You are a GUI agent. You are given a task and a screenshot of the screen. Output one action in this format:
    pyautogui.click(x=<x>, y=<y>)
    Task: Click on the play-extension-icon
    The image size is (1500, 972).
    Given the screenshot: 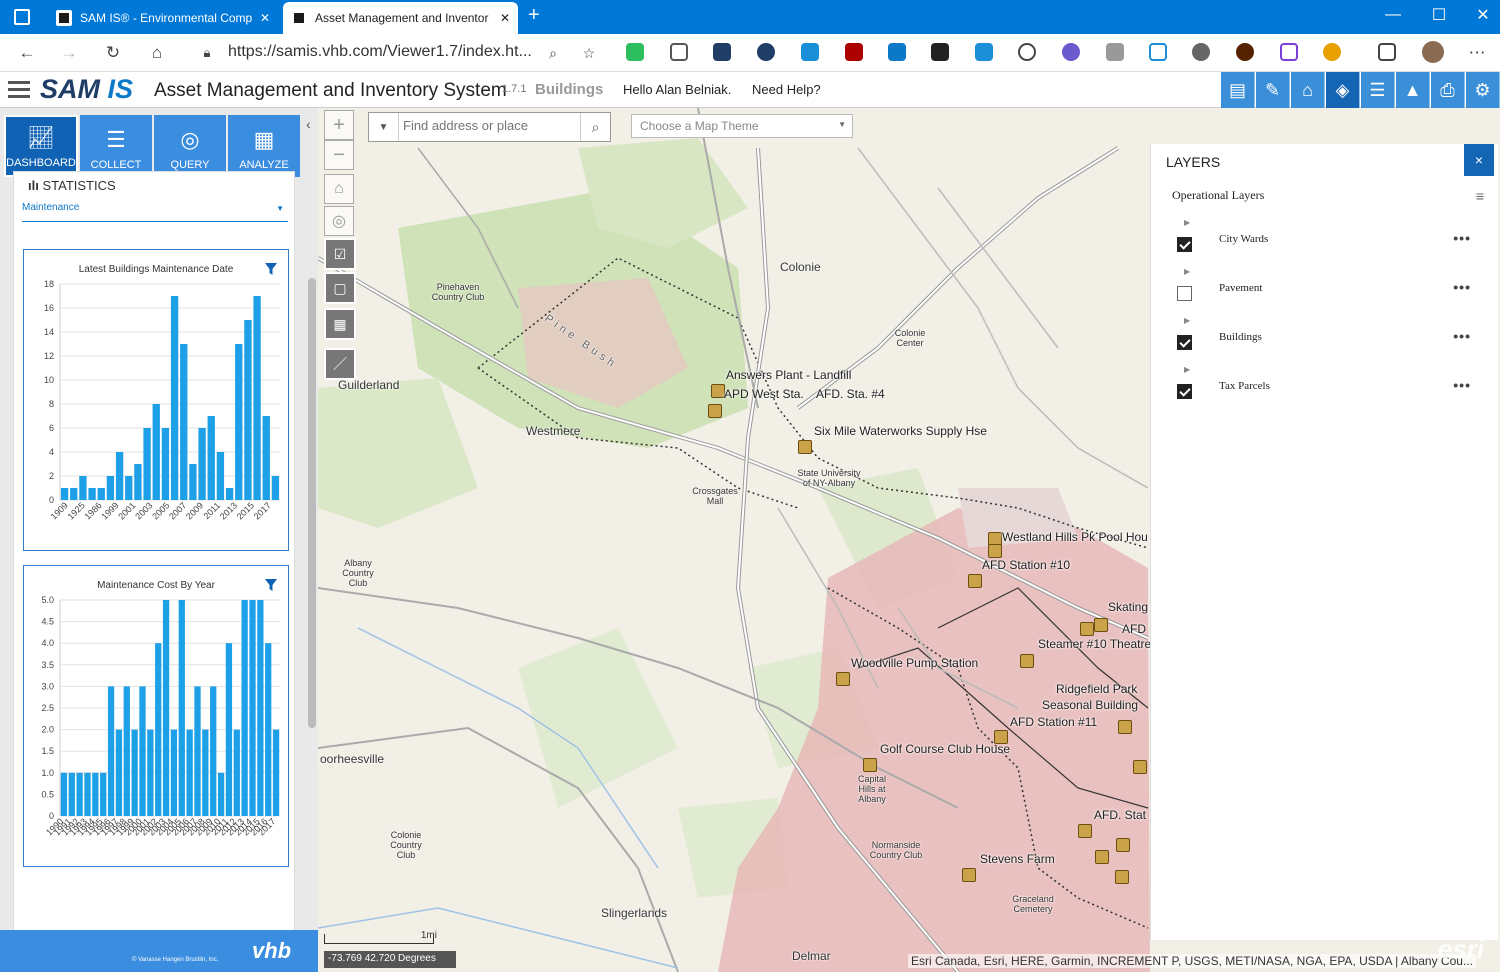 What is the action you would take?
    pyautogui.click(x=1158, y=52)
    